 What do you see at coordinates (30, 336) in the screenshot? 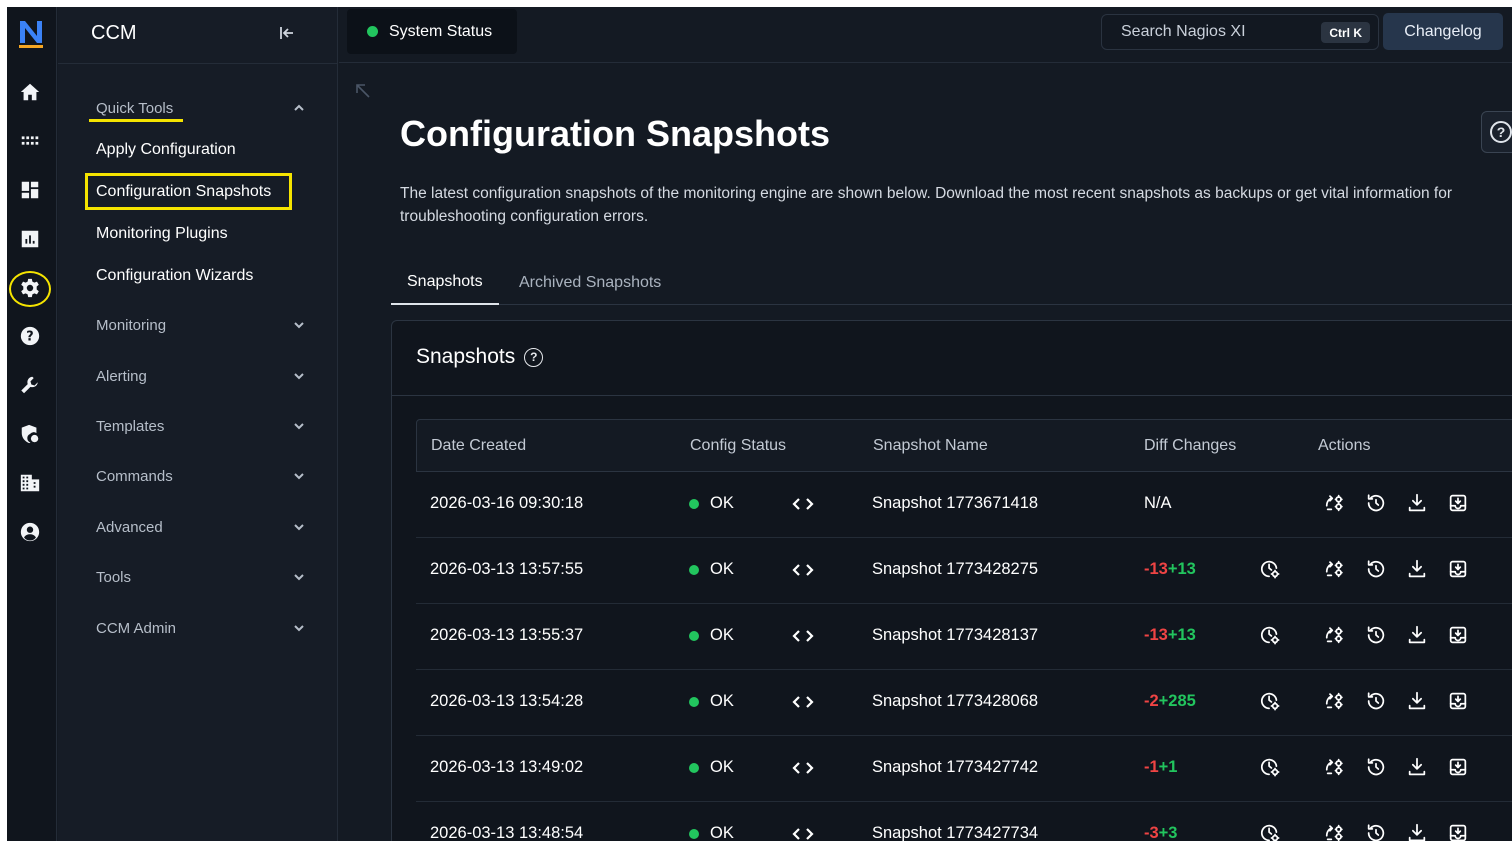
I see `help-icon: ?` at bounding box center [30, 336].